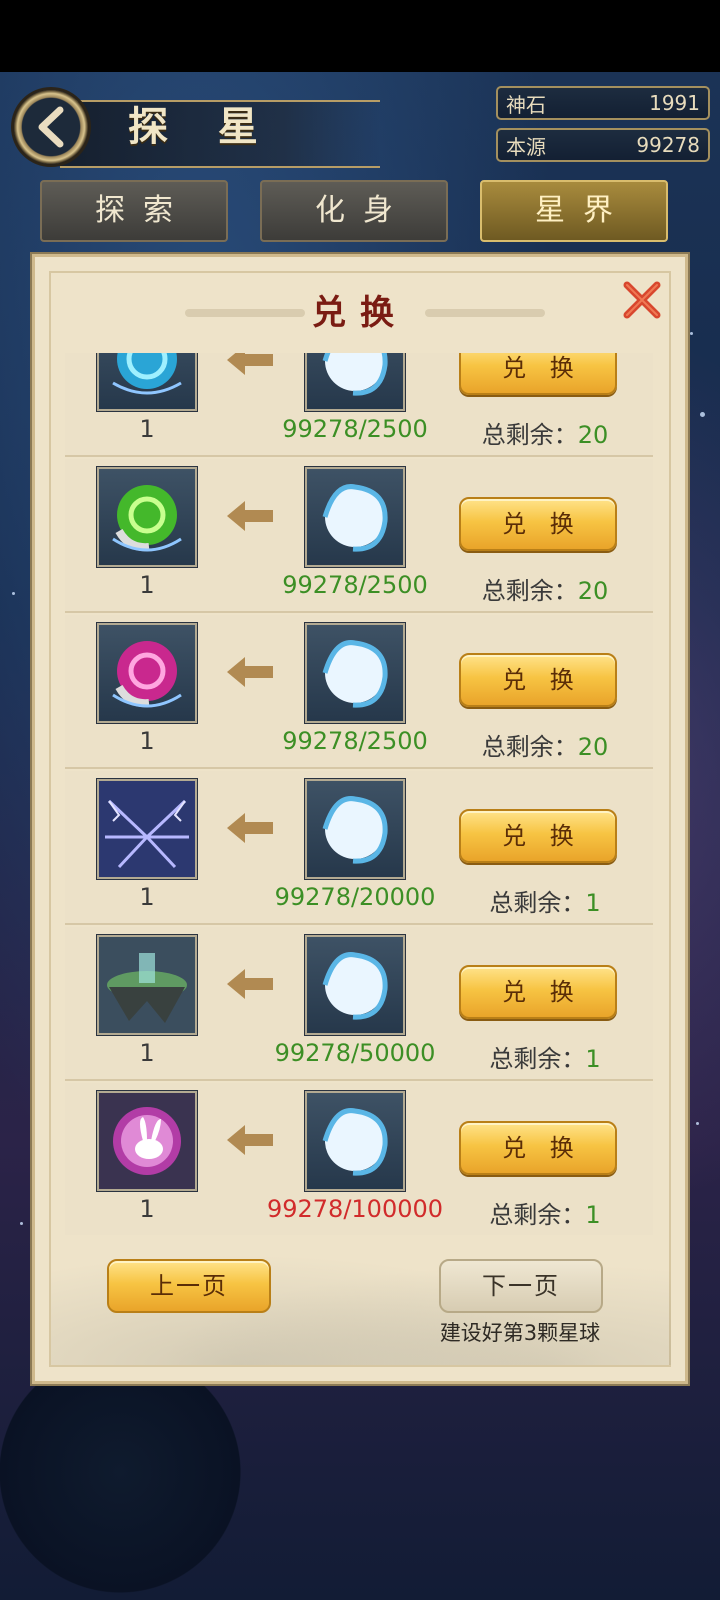 The width and height of the screenshot is (720, 1600). Describe the element at coordinates (668, 145) in the screenshot. I see `resource-value: 99278` at that location.